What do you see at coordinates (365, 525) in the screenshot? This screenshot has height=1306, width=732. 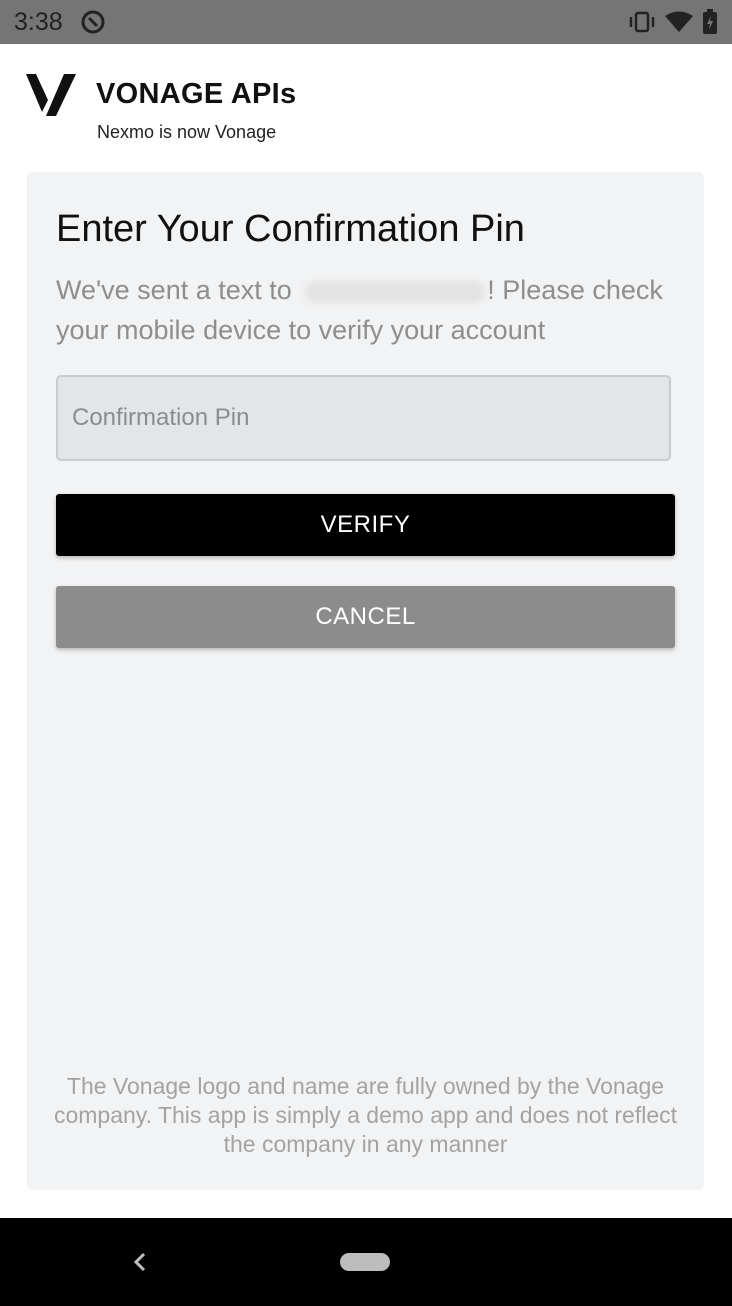 I see `verify-button: VERIFY` at bounding box center [365, 525].